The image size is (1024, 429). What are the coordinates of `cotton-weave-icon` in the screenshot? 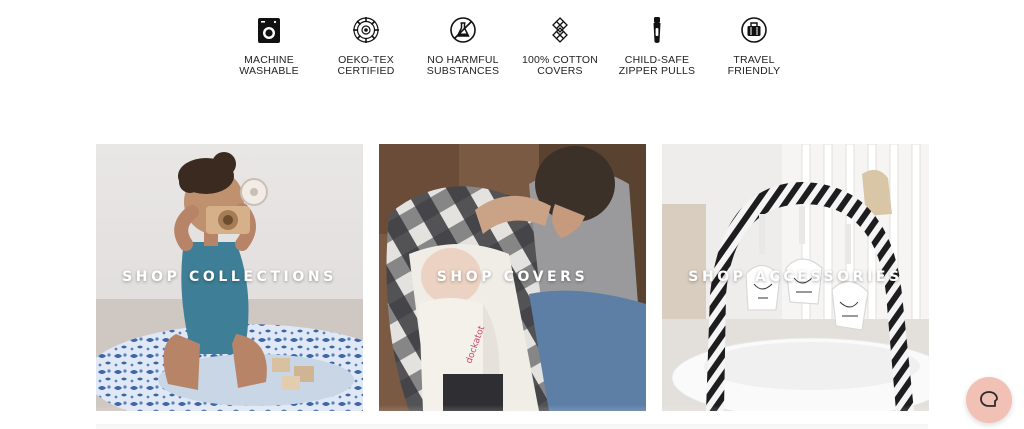 It's located at (560, 30).